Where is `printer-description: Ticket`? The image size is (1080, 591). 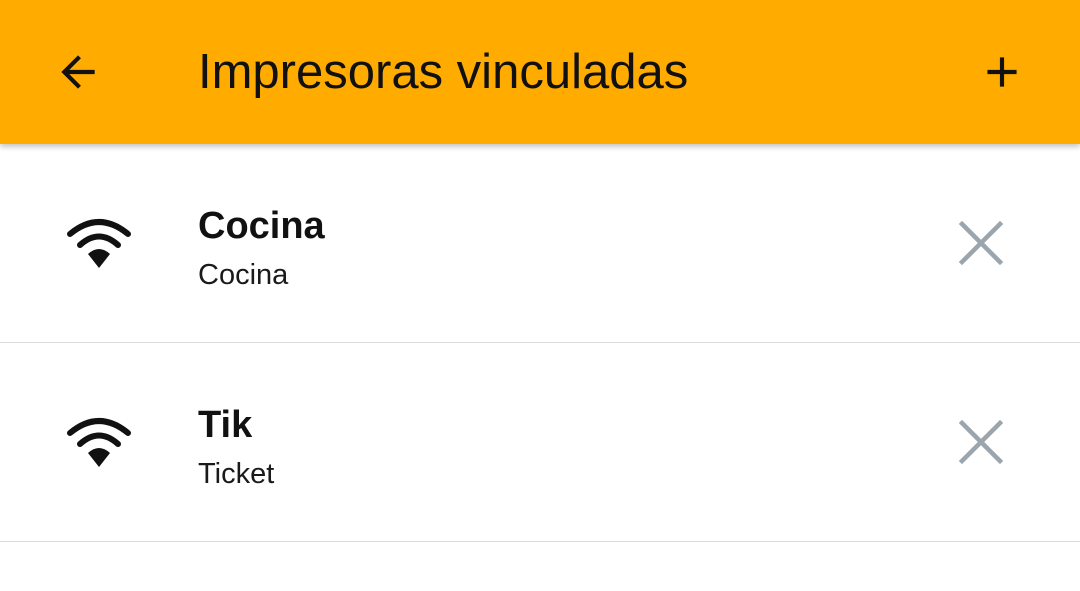
printer-description: Ticket is located at coordinates (236, 474).